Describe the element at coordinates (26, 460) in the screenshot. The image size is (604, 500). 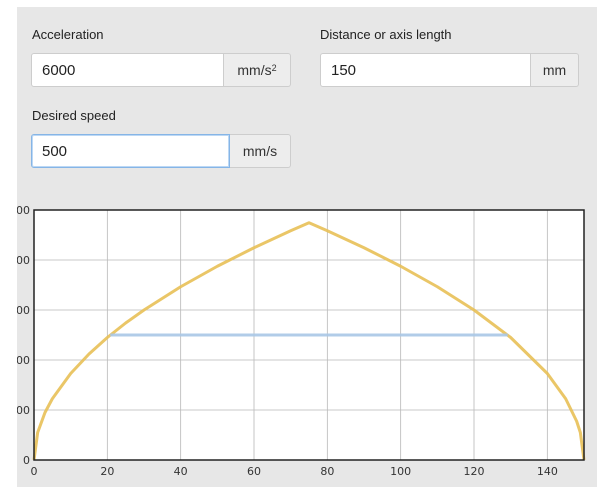
I see `y-tick-label: 0` at that location.